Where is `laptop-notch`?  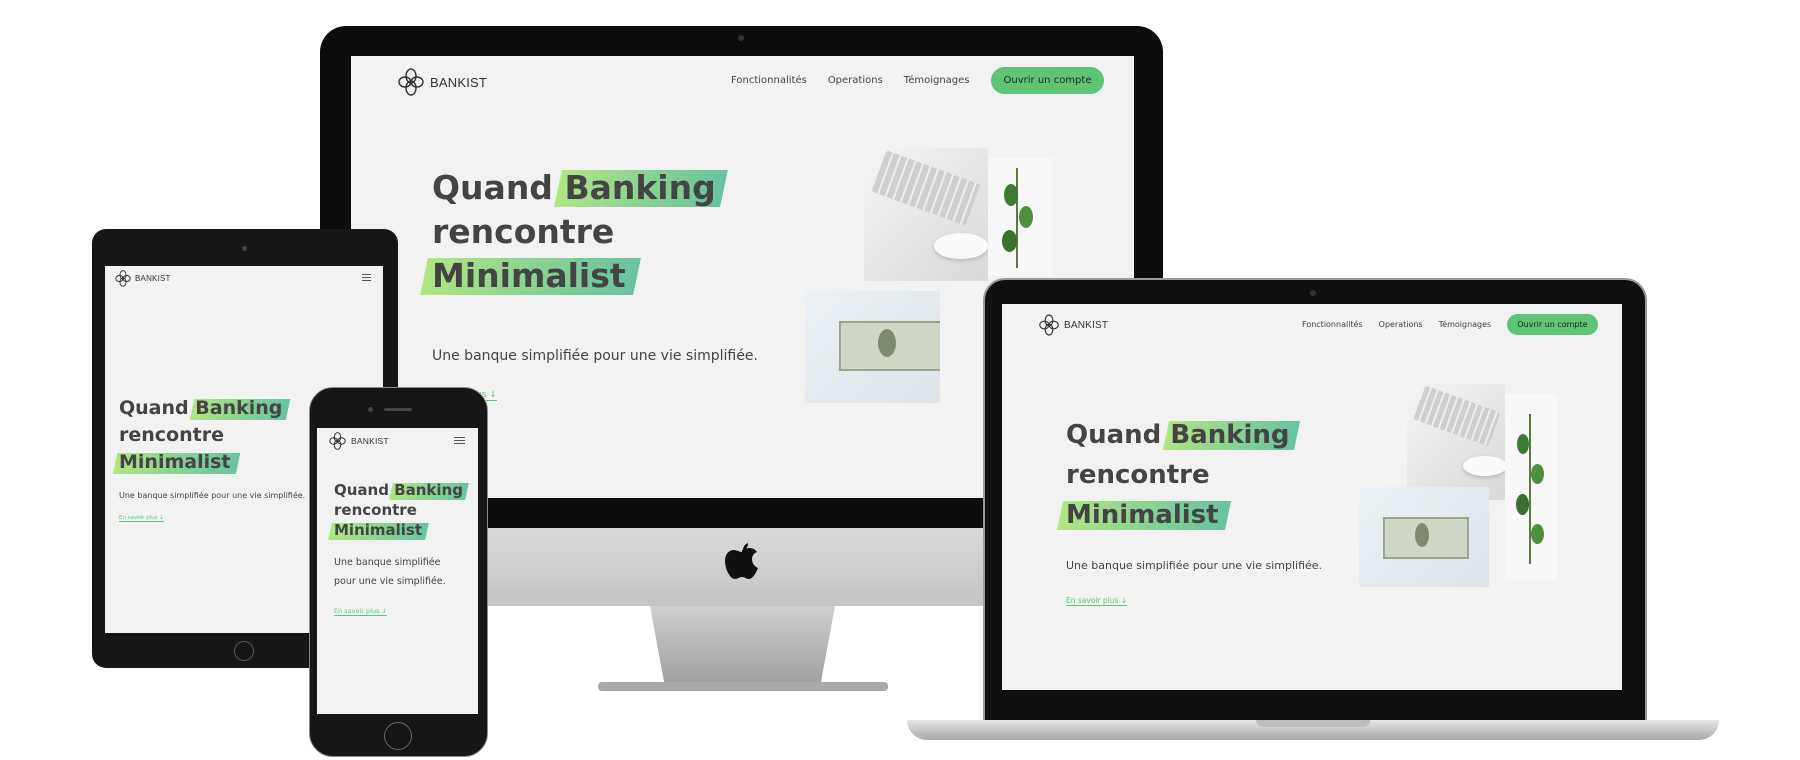 laptop-notch is located at coordinates (1313, 723).